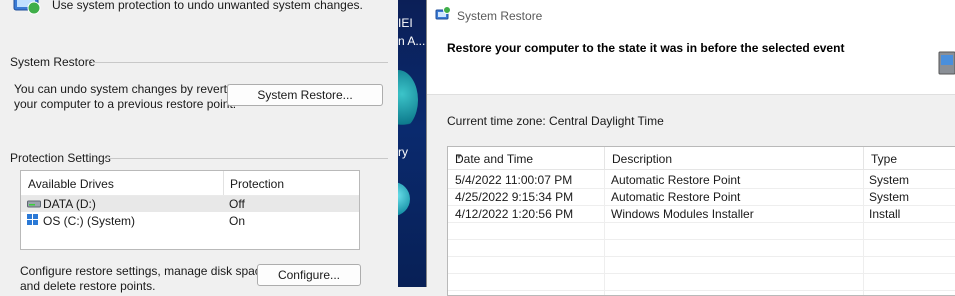  I want to click on column-header-protection: Protection, so click(257, 184).